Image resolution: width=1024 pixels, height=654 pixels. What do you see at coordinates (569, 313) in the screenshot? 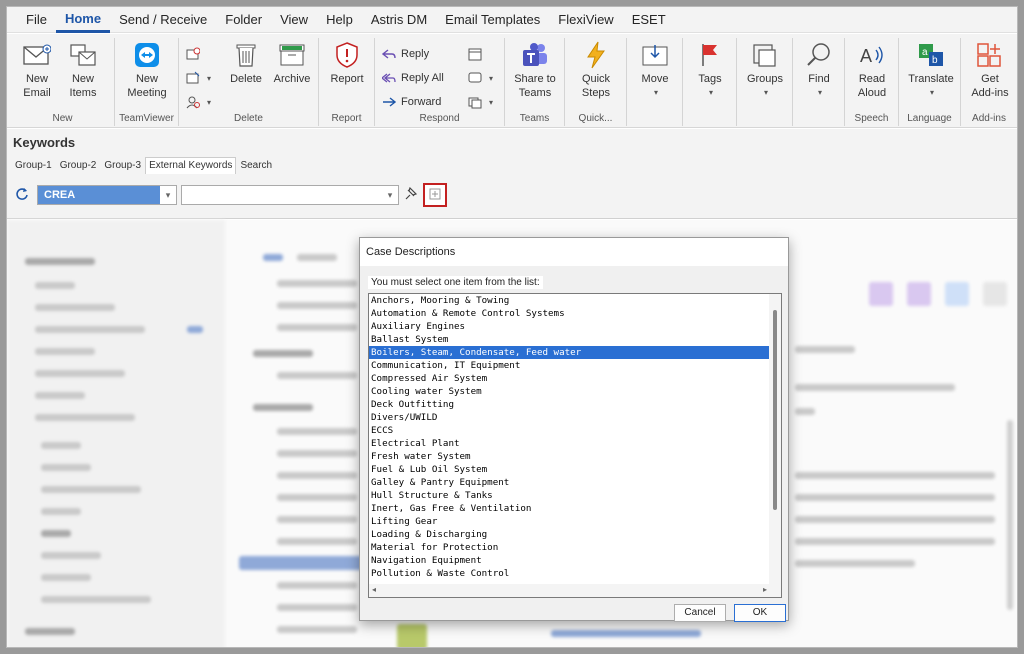
I see `list-item: Automation & Remote Control Systems` at bounding box center [569, 313].